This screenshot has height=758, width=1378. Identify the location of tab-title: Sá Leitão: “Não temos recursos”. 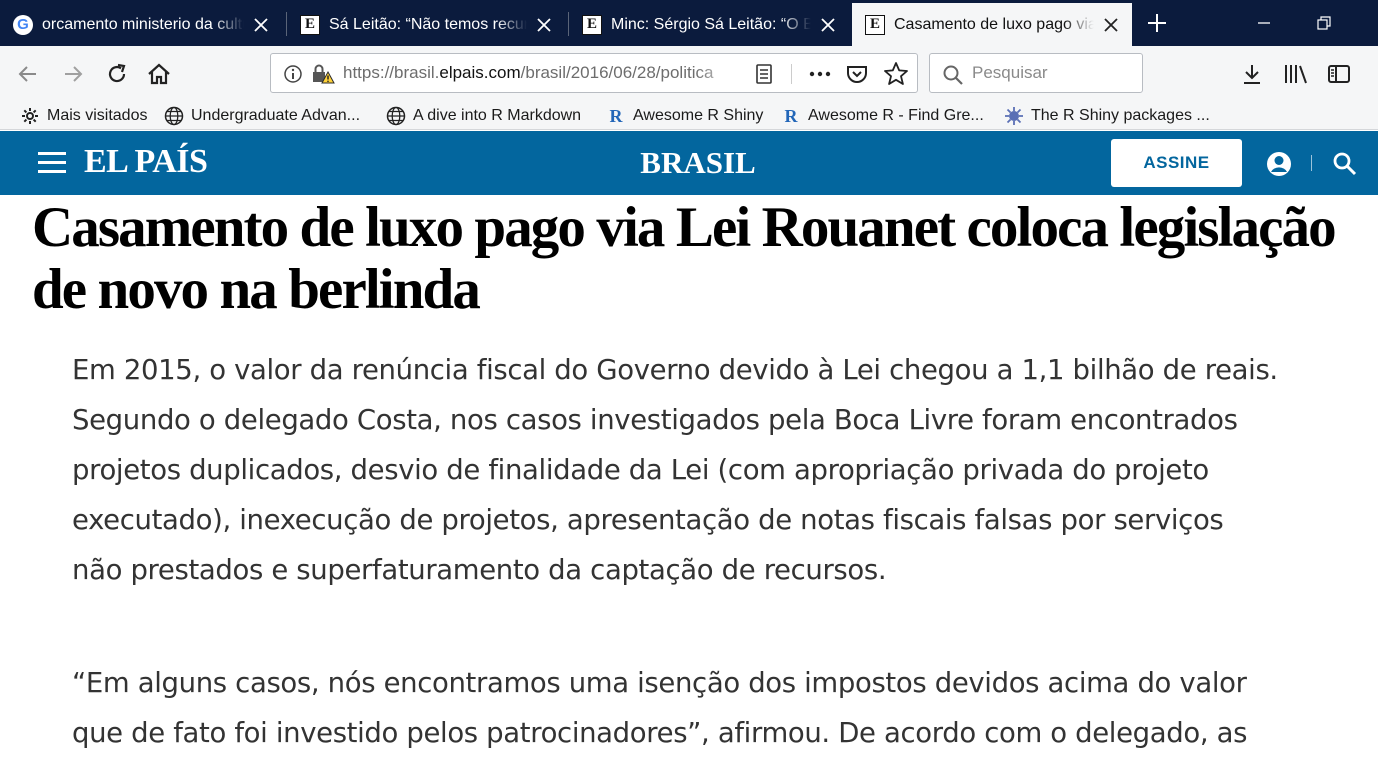
(428, 24).